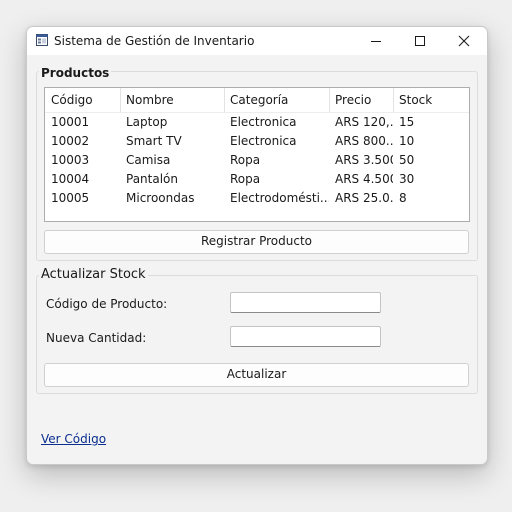 This screenshot has height=512, width=512. I want to click on actualizar-stock-group-label: Actualizar Stock, so click(93, 274).